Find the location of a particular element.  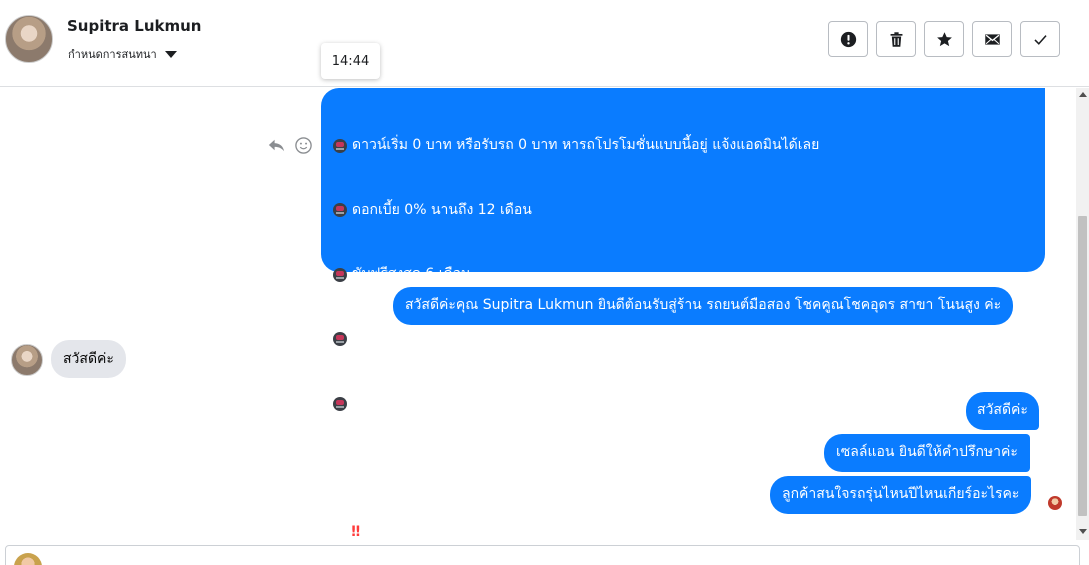

envelope-icon is located at coordinates (992, 39).